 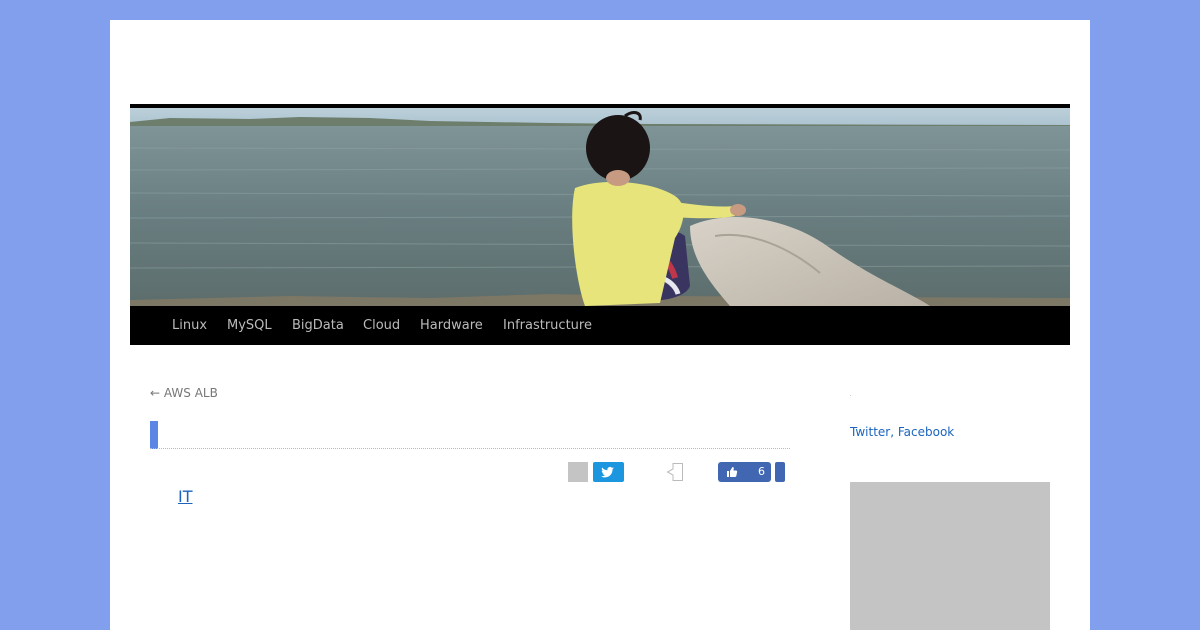 I want to click on twitter-link: Twitter, so click(x=870, y=432).